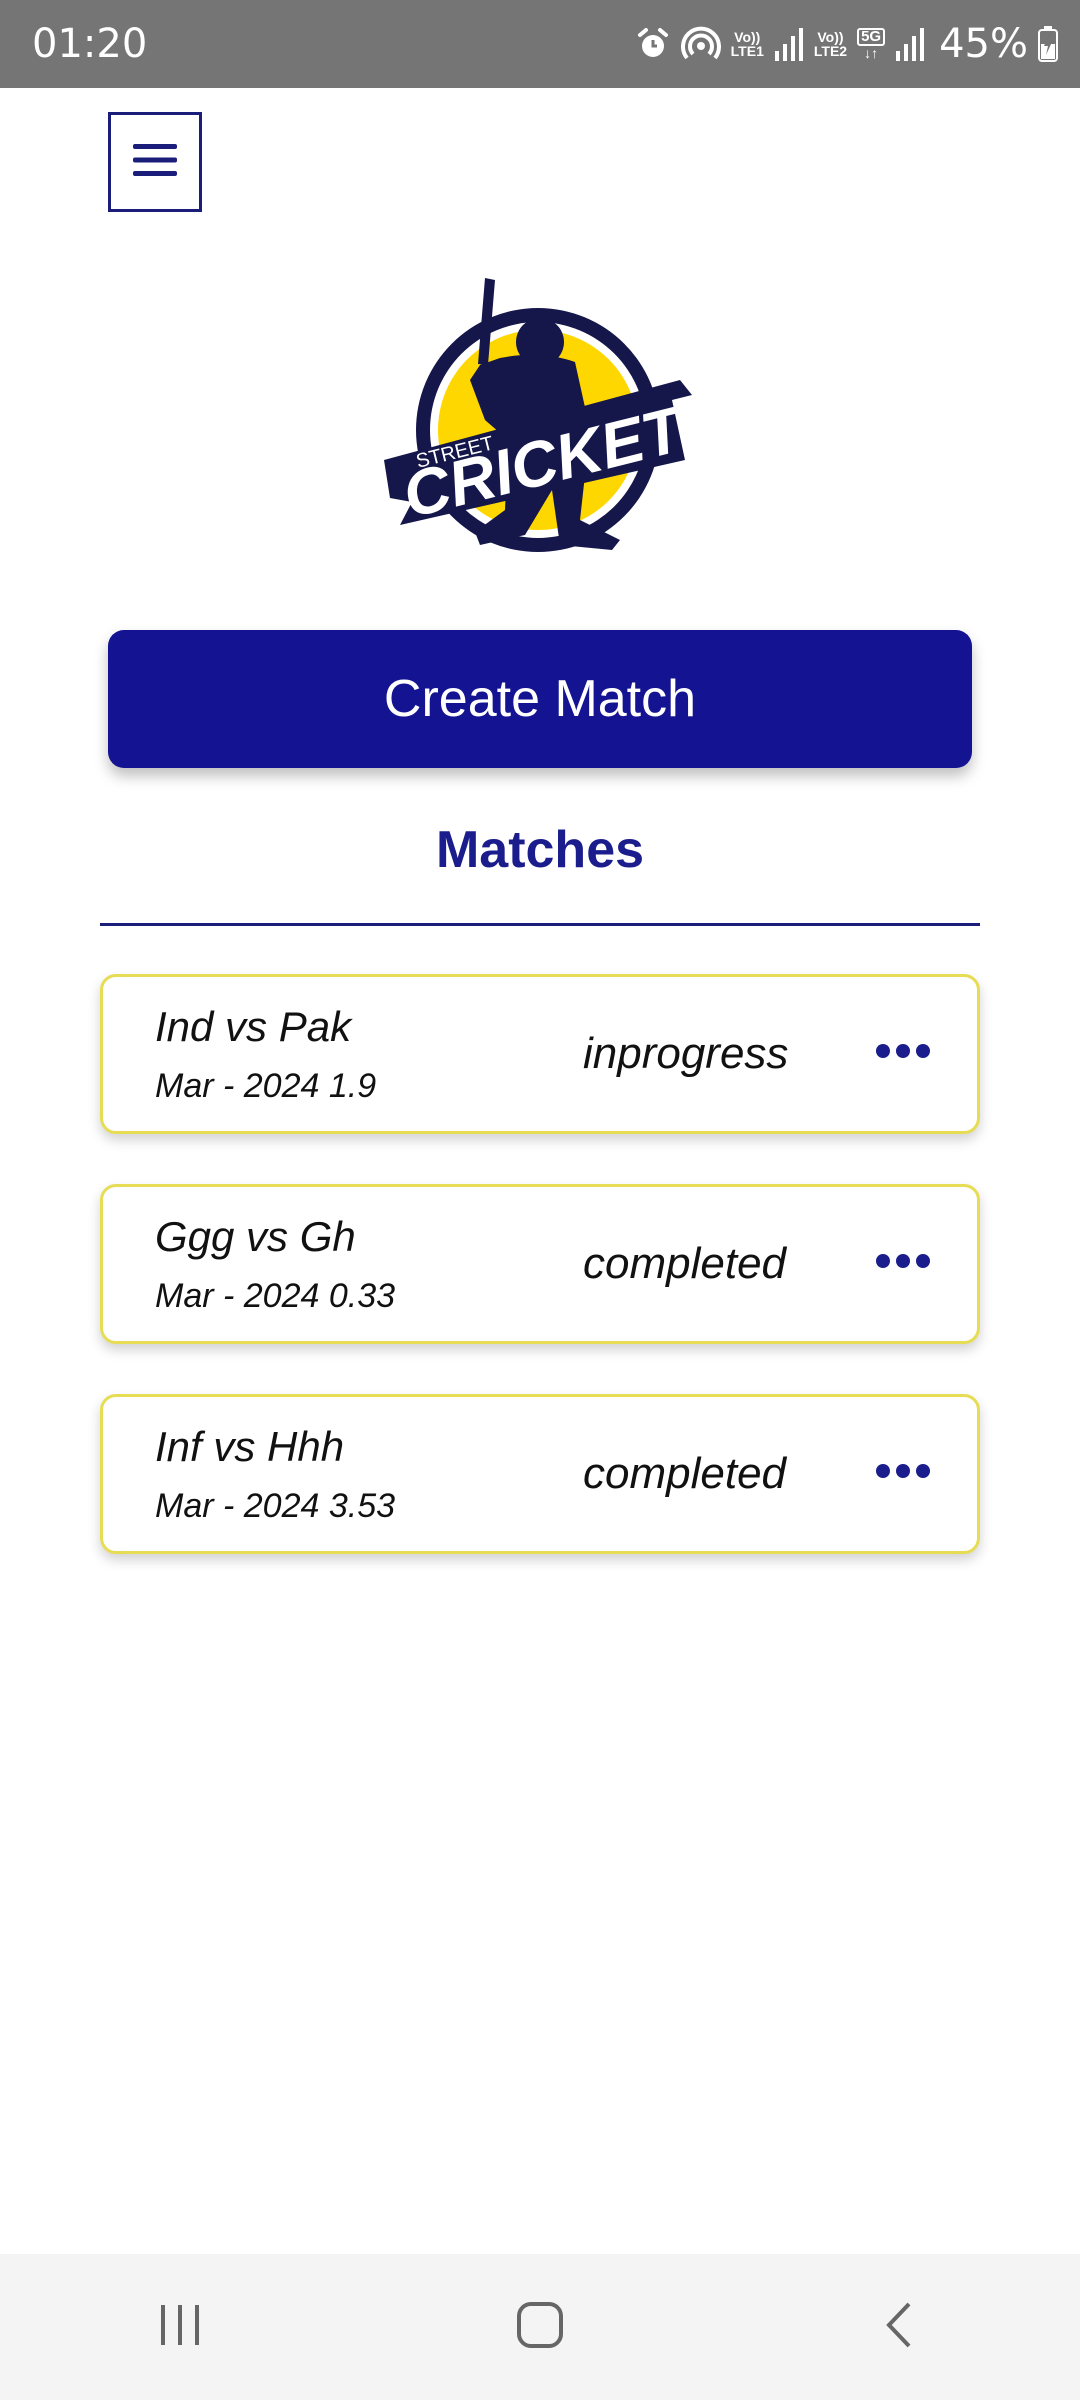 The width and height of the screenshot is (1080, 2400). Describe the element at coordinates (540, 1264) in the screenshot. I see `match-card: Ggg vs Gh Mar - 2024 0.33 completed` at that location.